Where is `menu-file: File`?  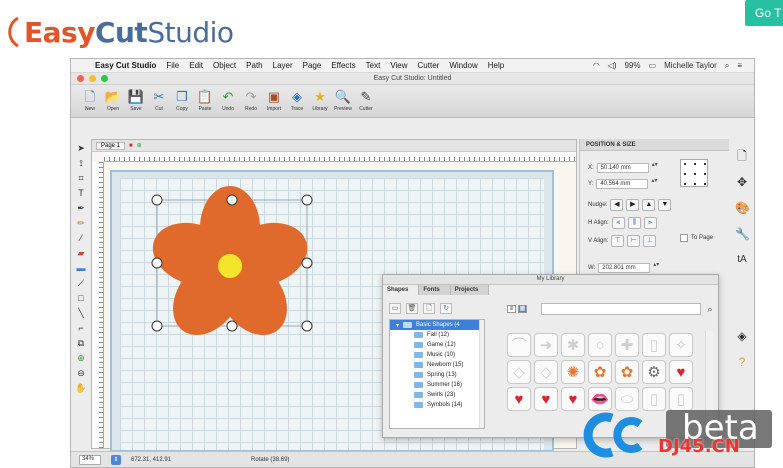 menu-file: File is located at coordinates (172, 65).